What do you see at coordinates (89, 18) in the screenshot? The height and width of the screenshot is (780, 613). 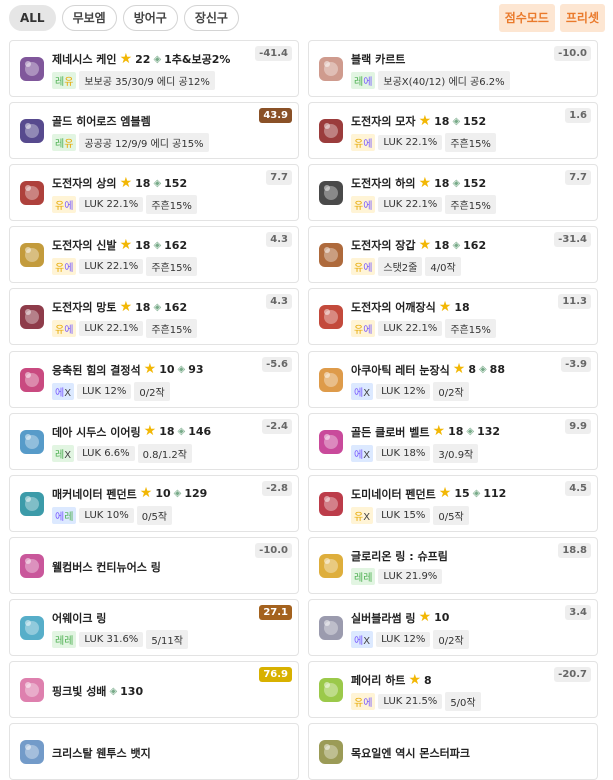 I see `tab-weapon: 무보엠` at bounding box center [89, 18].